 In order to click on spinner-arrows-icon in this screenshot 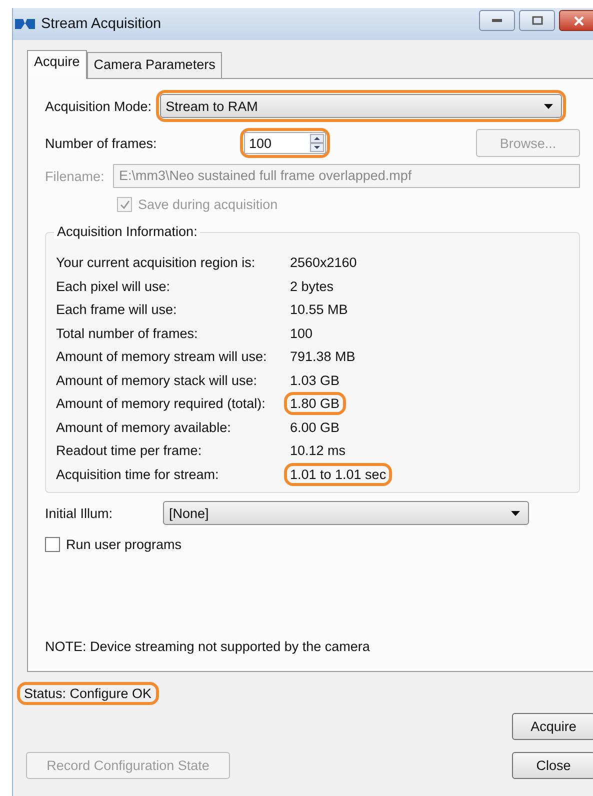, I will do `click(317, 143)`.